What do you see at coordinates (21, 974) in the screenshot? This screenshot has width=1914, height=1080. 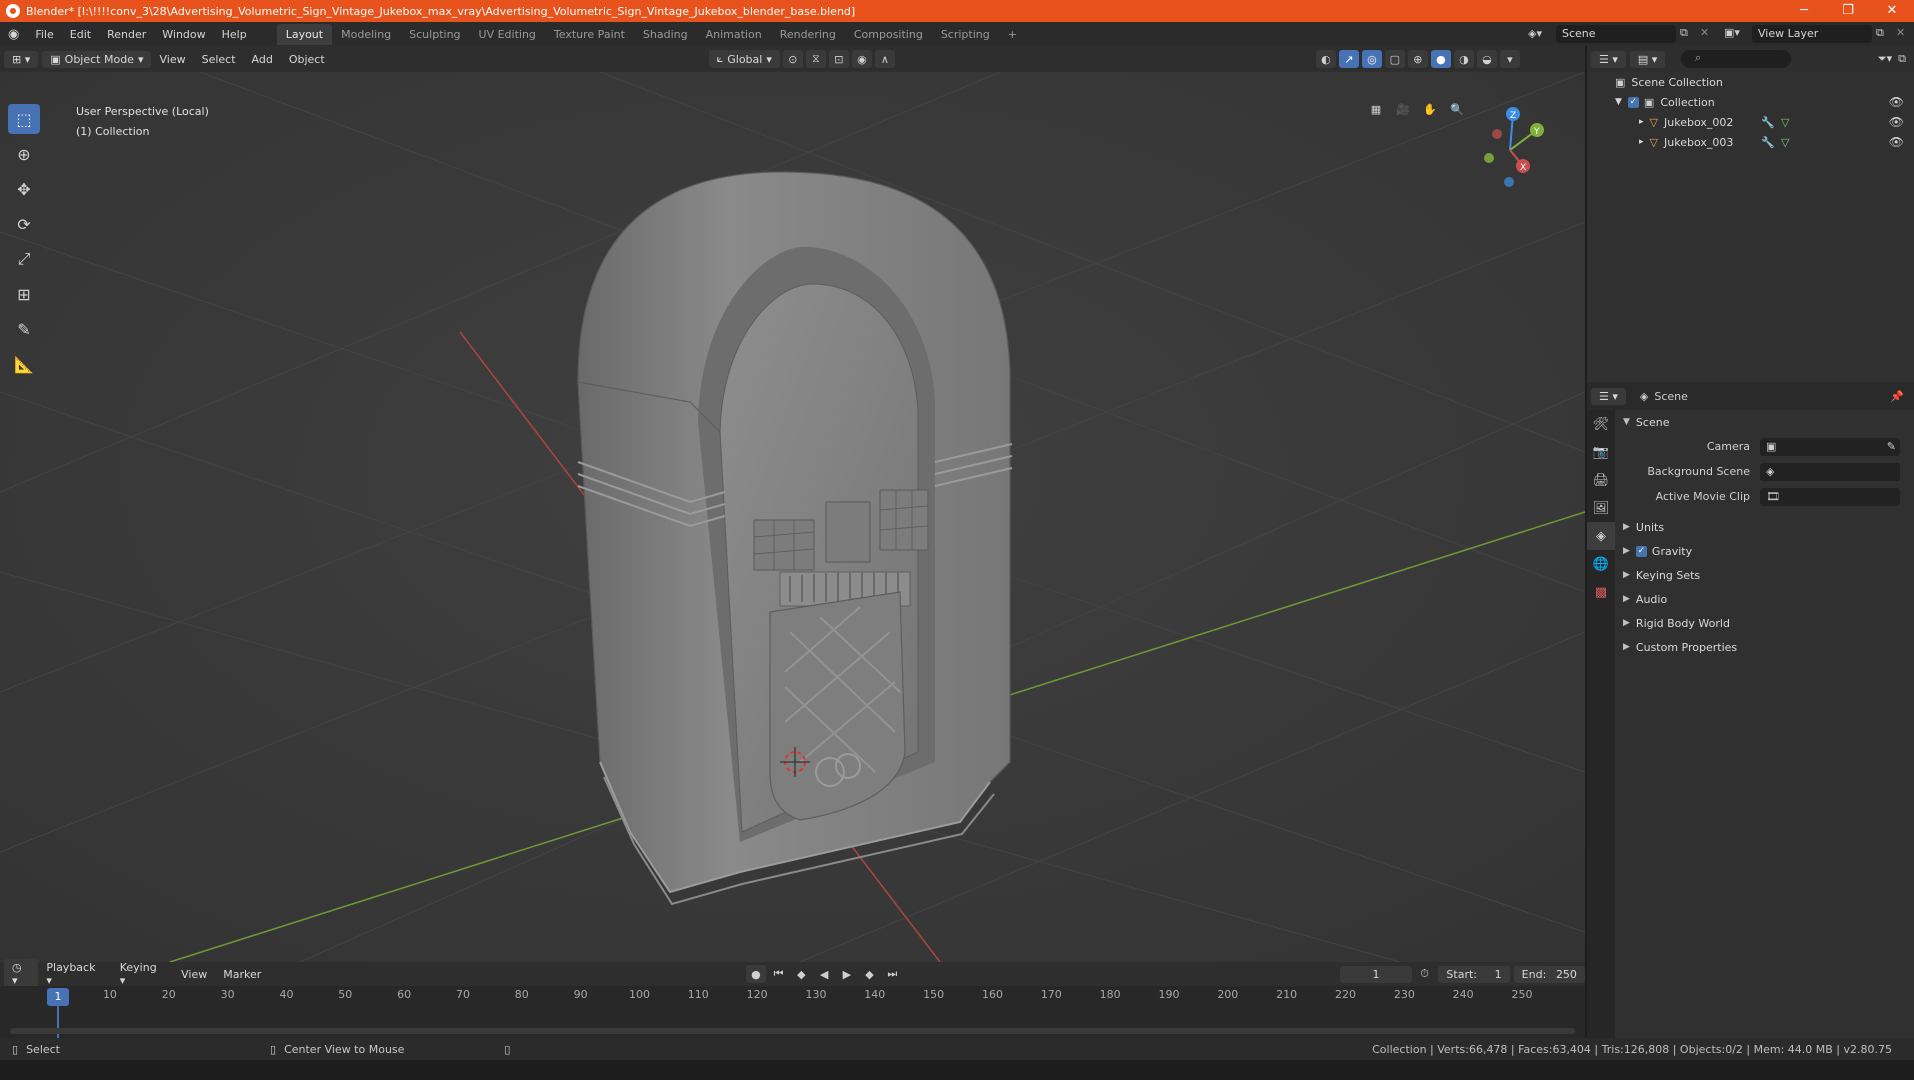 I see `timeline-editor-type-button: ◷ ▾` at bounding box center [21, 974].